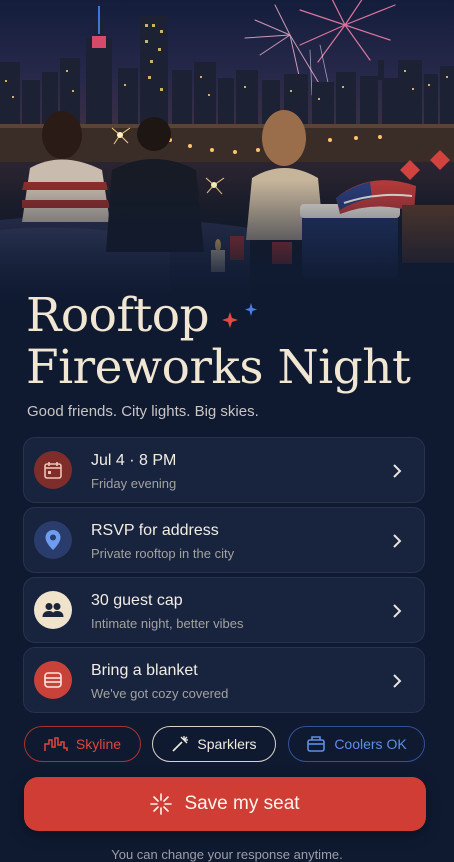  Describe the element at coordinates (155, 530) in the screenshot. I see `detail-title: RSVP for address` at that location.